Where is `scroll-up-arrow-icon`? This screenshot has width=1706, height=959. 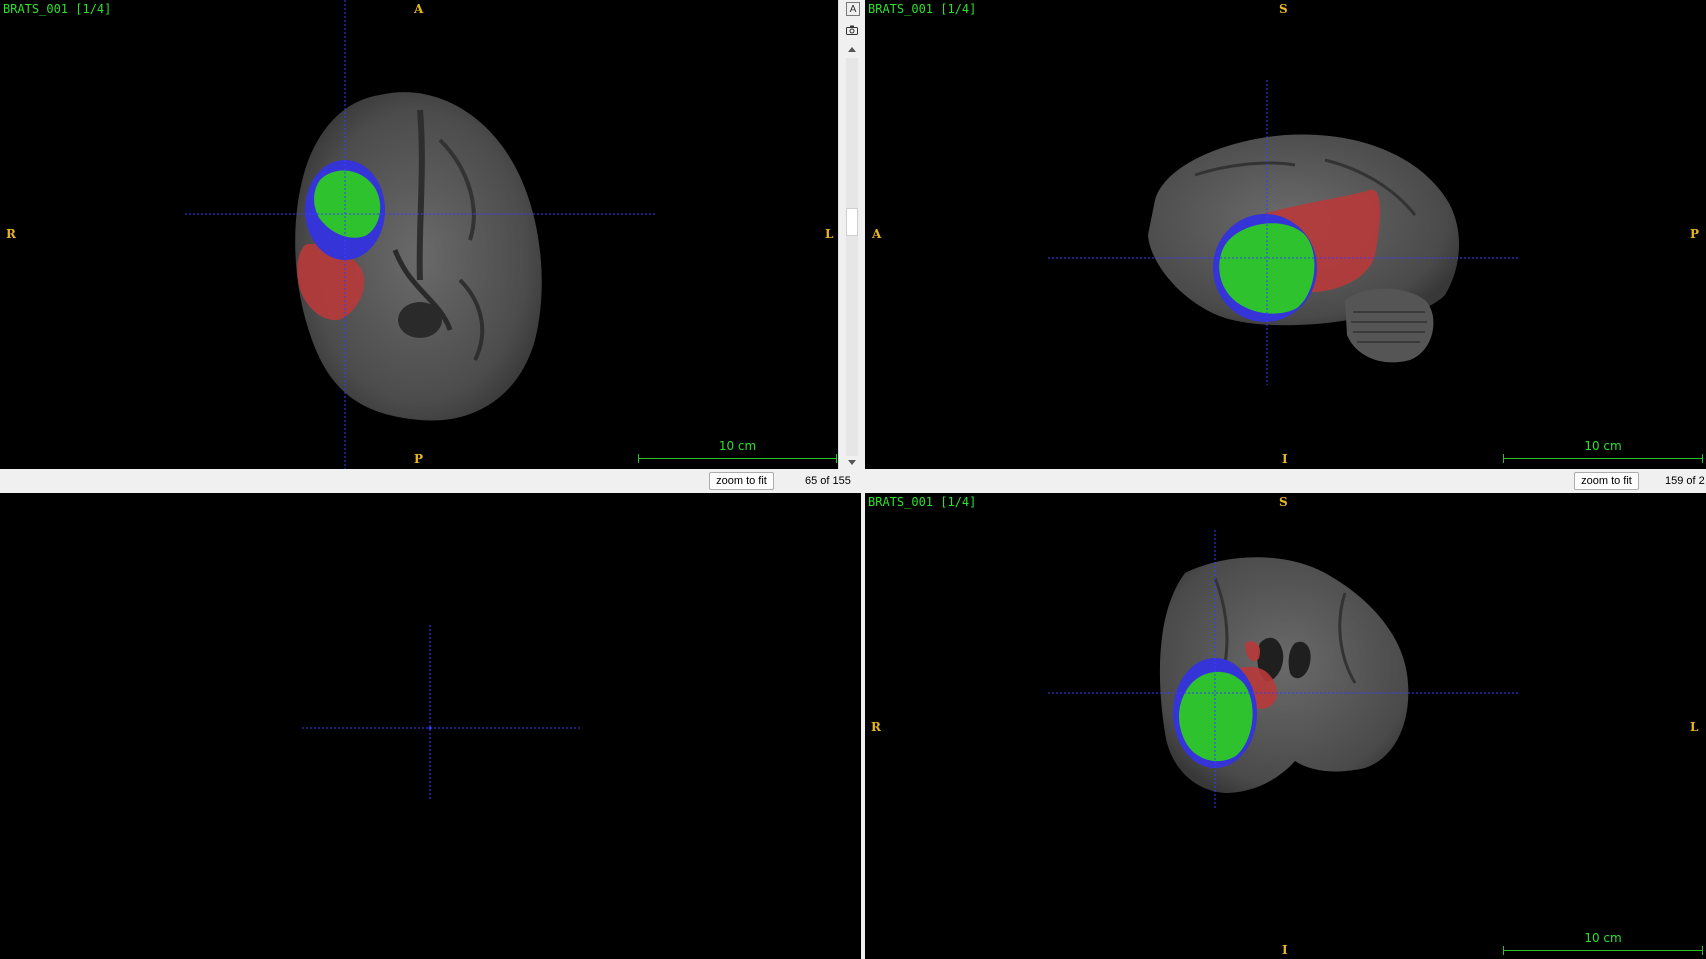 scroll-up-arrow-icon is located at coordinates (852, 49).